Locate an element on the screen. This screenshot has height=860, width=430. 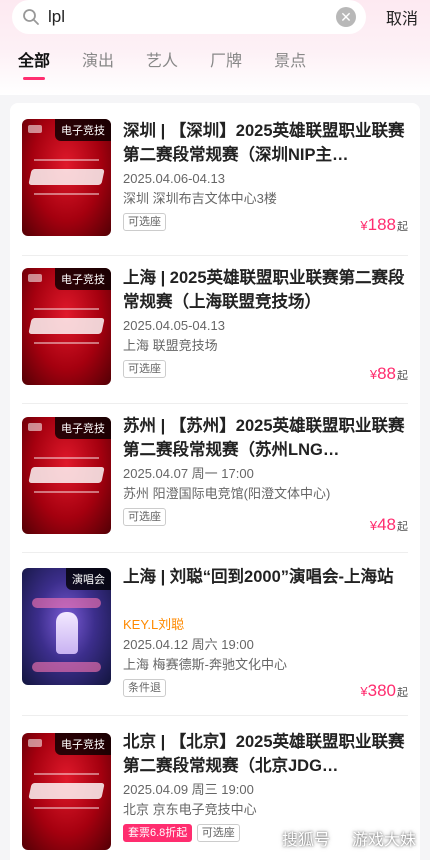
event-date: 2025.04.06-04.13 is located at coordinates (174, 178).